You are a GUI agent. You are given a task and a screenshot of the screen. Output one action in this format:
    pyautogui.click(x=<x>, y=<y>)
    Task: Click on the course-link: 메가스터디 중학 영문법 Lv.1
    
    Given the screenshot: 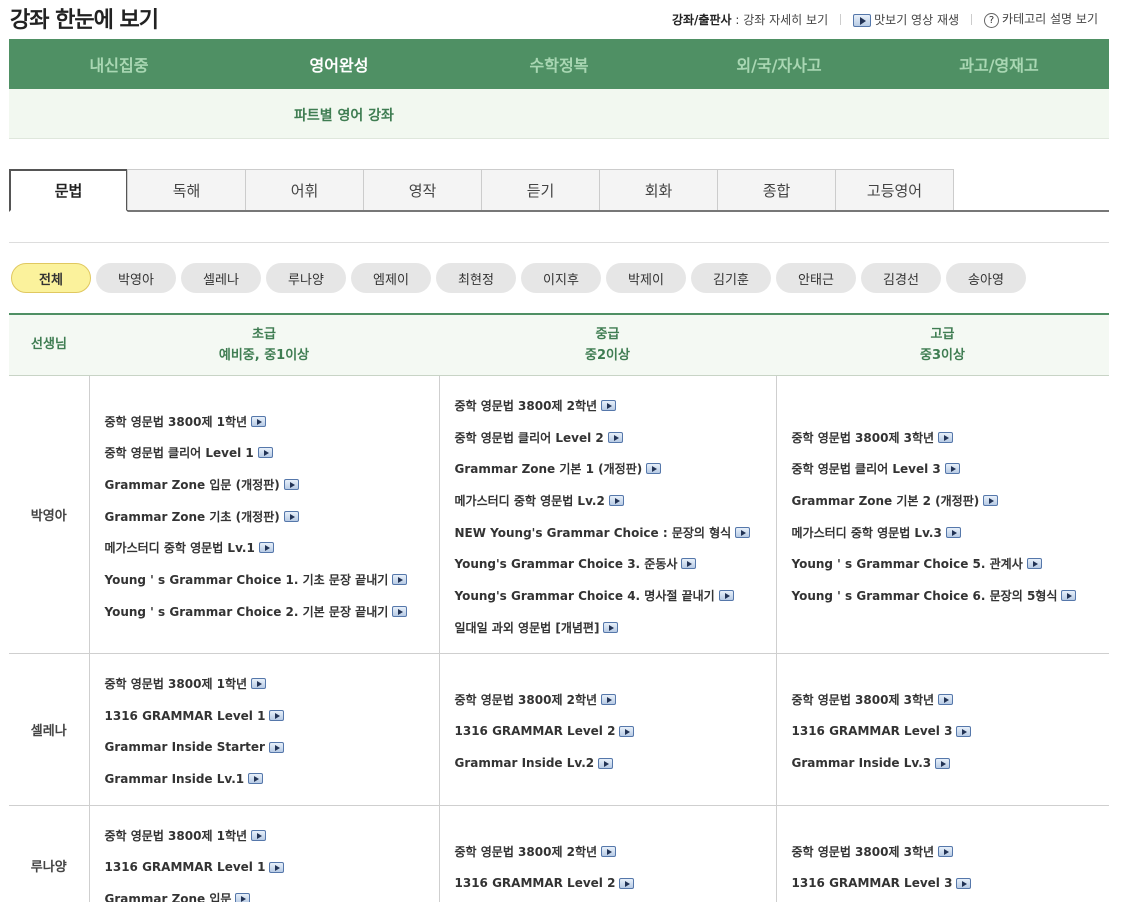 What is the action you would take?
    pyautogui.click(x=272, y=548)
    